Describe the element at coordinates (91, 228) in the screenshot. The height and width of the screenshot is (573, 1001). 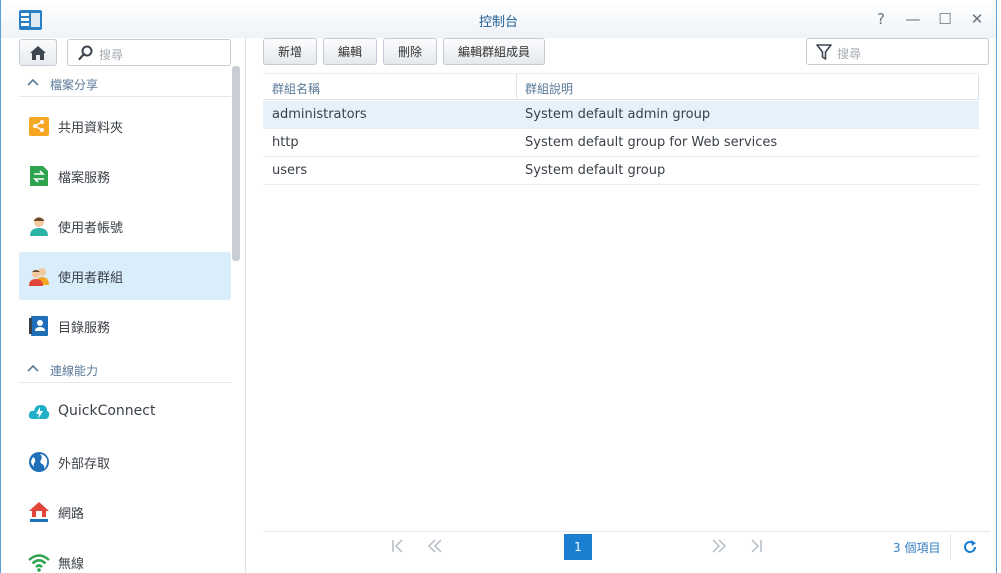
I see `sidebar-item-label: 使用者帳號` at that location.